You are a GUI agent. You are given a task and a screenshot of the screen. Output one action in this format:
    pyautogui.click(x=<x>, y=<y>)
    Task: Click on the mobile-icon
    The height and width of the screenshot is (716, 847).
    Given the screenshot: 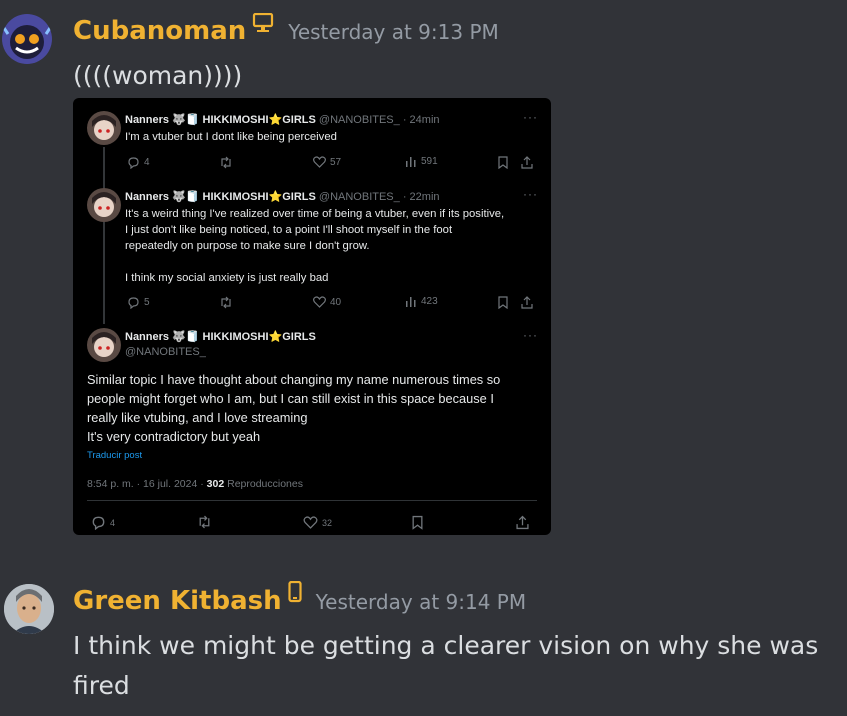 What is the action you would take?
    pyautogui.click(x=295, y=593)
    